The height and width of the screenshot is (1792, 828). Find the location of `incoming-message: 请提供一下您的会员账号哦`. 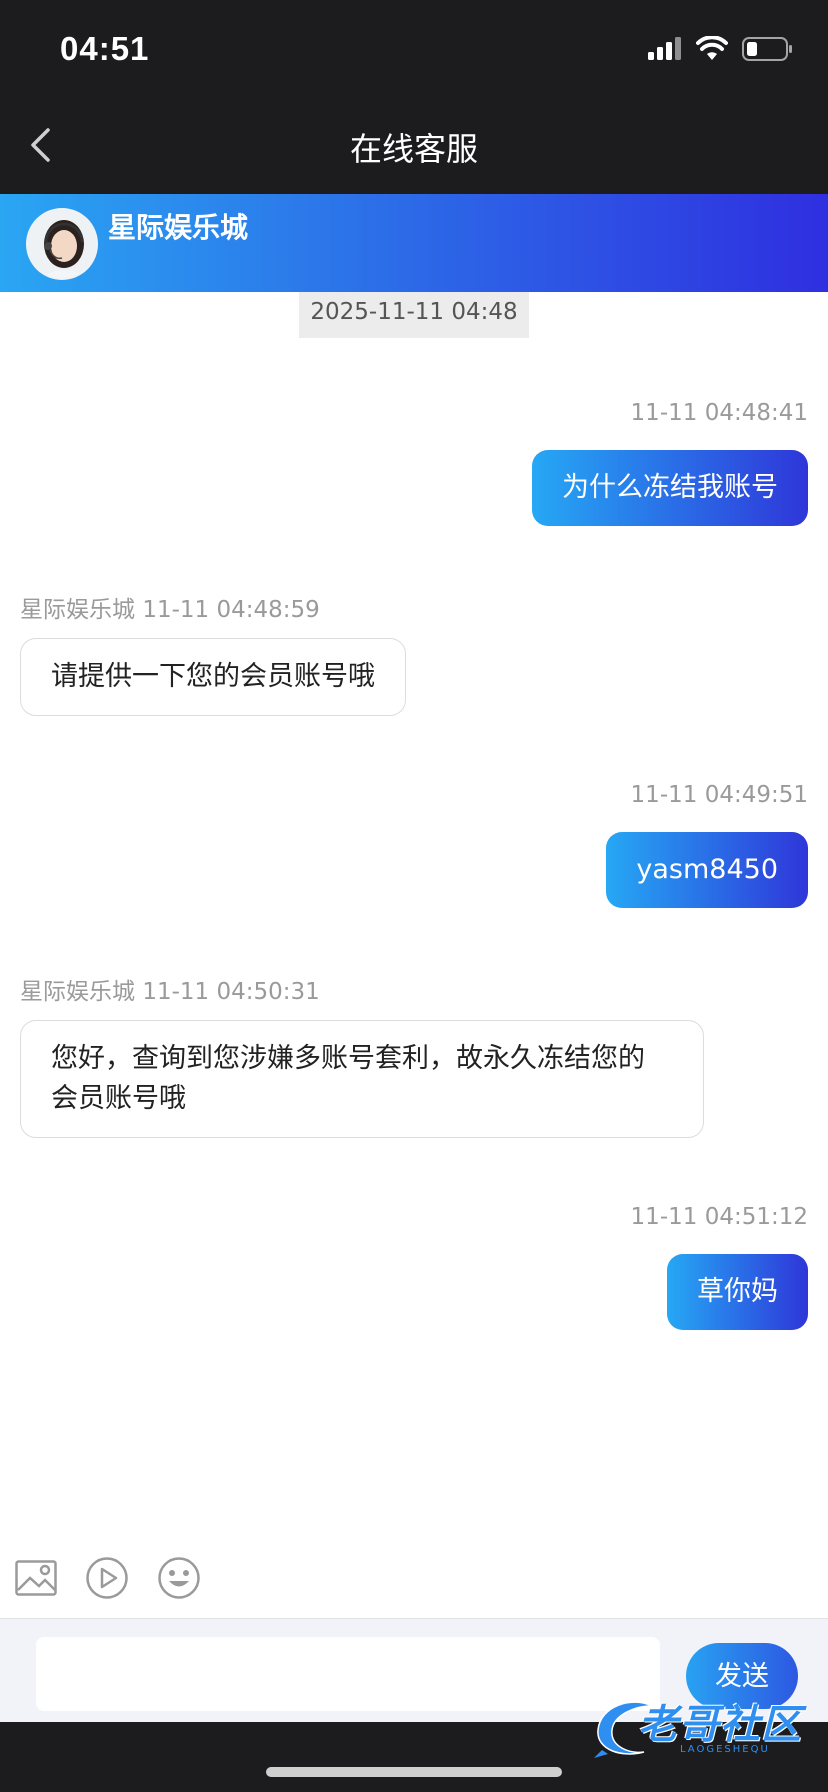

incoming-message: 请提供一下您的会员账号哦 is located at coordinates (213, 677).